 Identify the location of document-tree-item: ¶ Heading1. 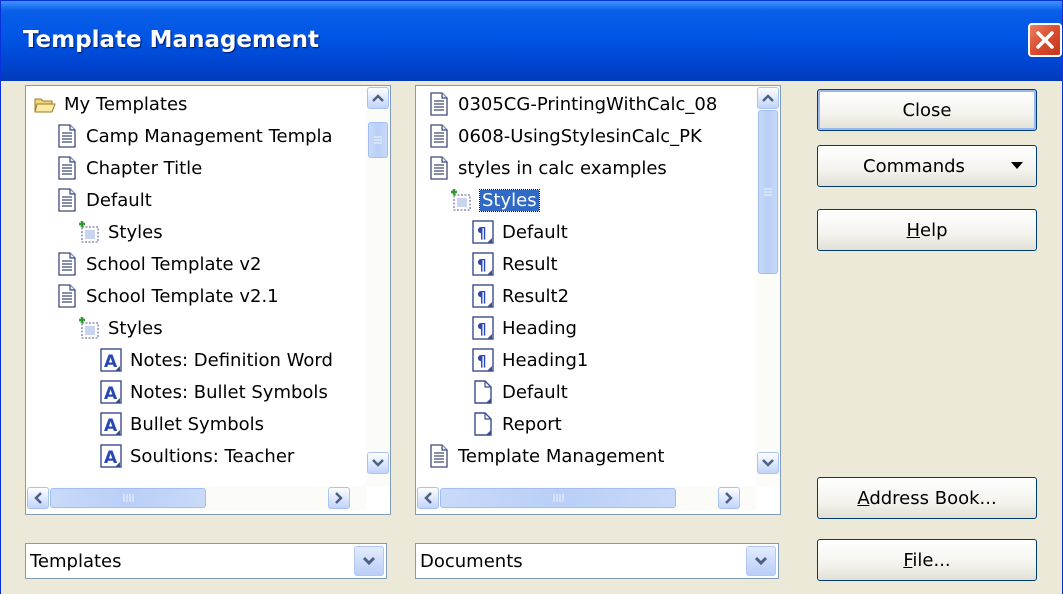
(530, 360).